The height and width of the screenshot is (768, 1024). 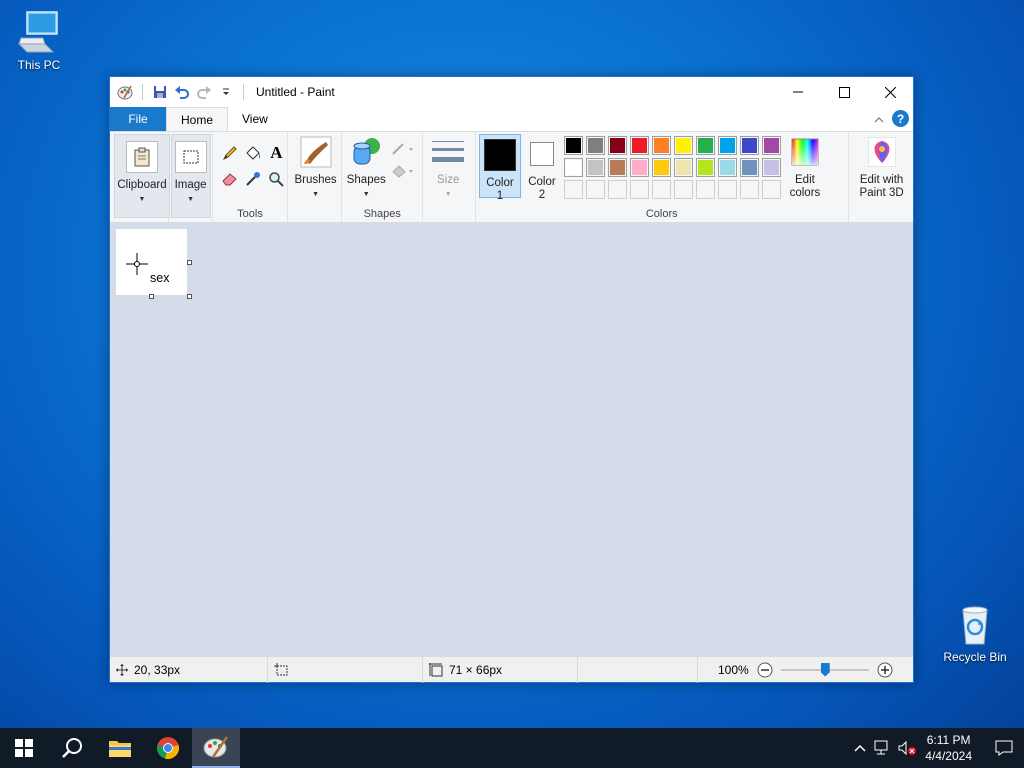 What do you see at coordinates (230, 153) in the screenshot?
I see `pencil-icon` at bounding box center [230, 153].